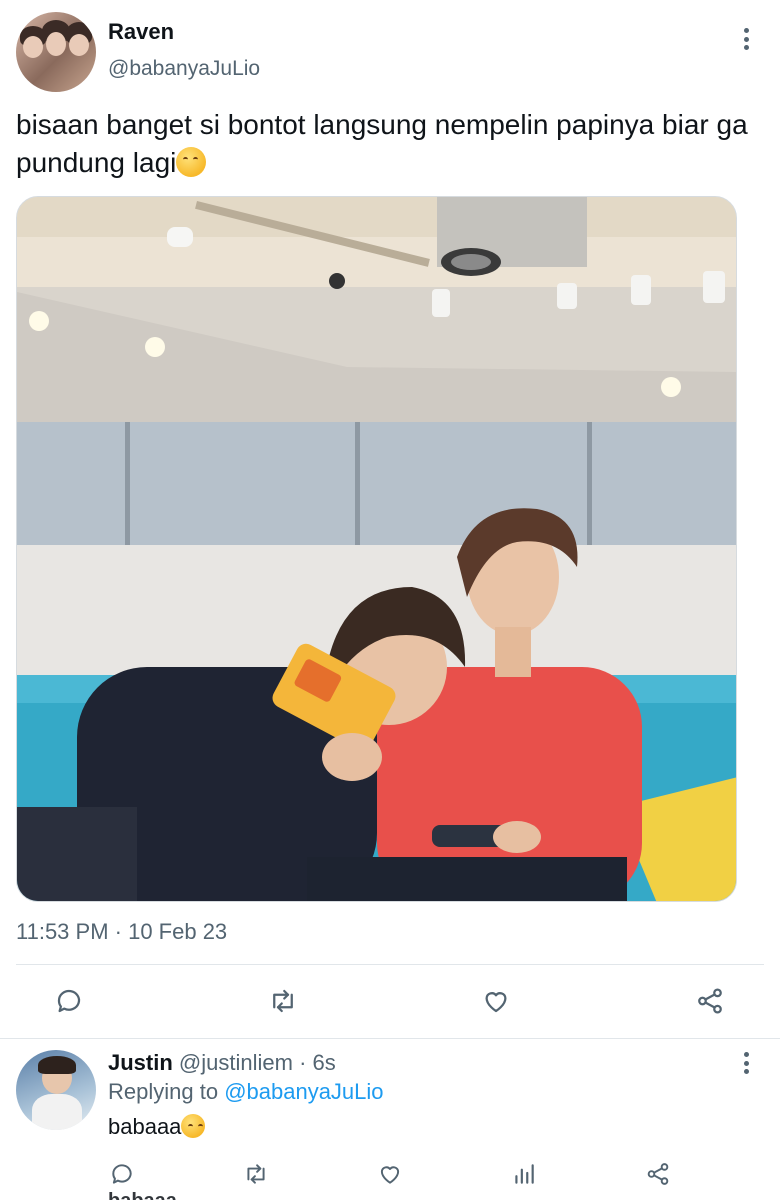 Image resolution: width=780 pixels, height=1200 pixels. What do you see at coordinates (746, 39) in the screenshot?
I see `more-options-icon` at bounding box center [746, 39].